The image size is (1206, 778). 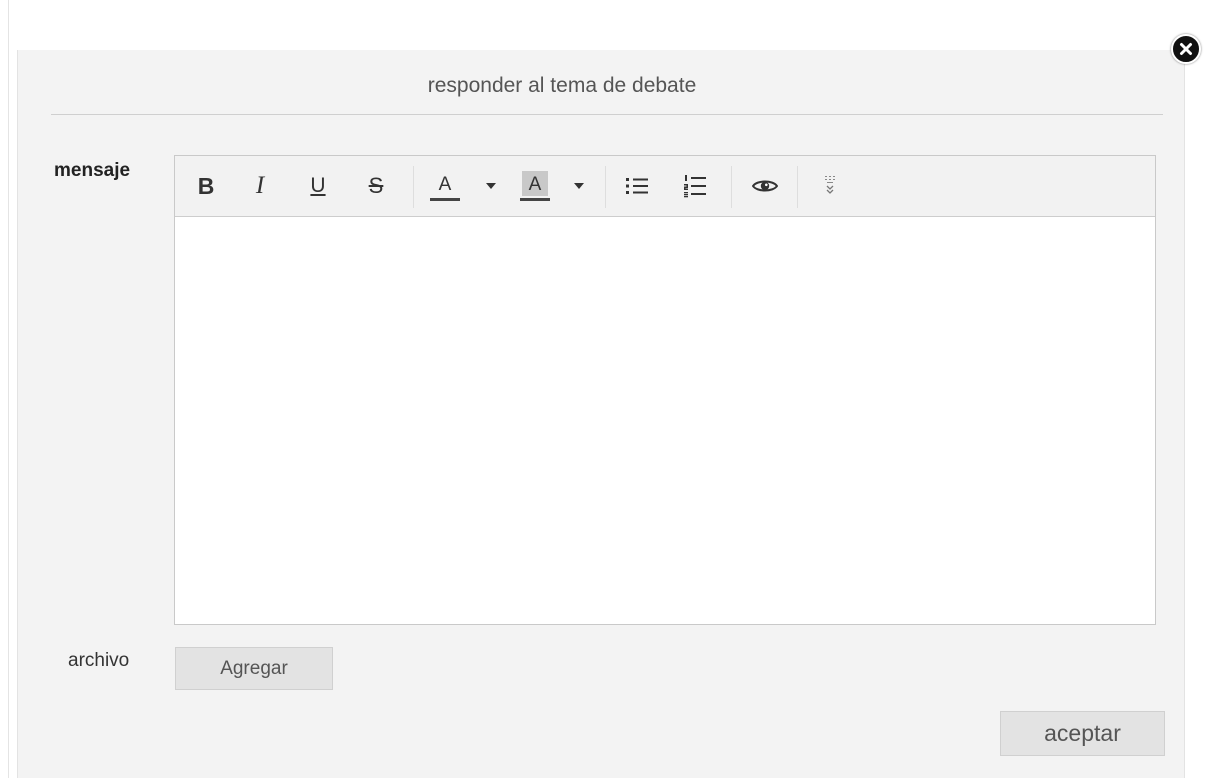 I want to click on bullet-list-button, so click(x=637, y=186).